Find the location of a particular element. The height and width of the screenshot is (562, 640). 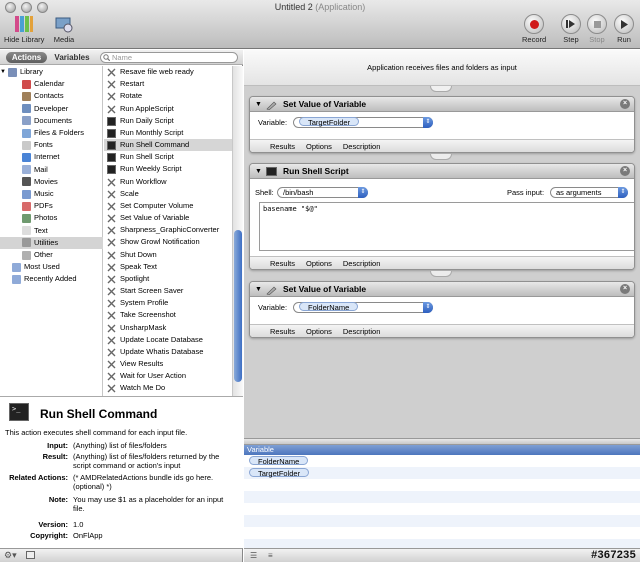

list-item: Wait for User Action is located at coordinates (168, 376).